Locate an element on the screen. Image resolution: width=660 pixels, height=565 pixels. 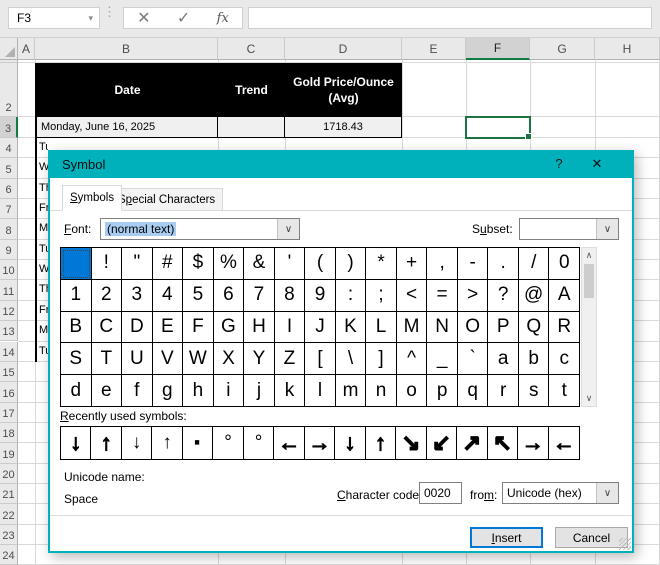
row-header-3: 3 is located at coordinates (9, 127).